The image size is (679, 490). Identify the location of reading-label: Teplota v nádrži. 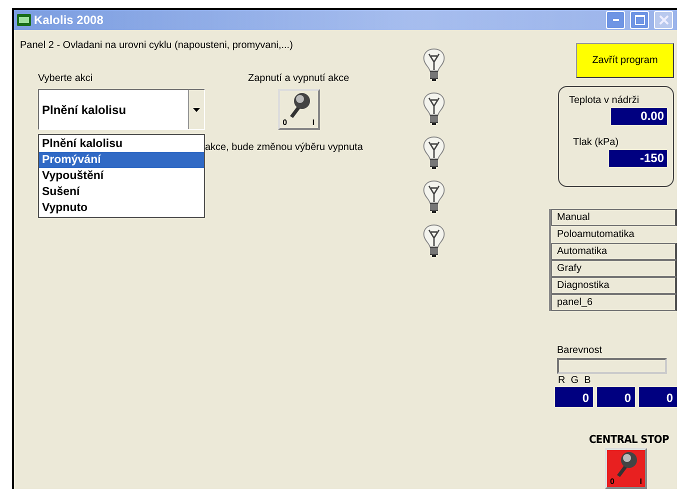
(604, 100).